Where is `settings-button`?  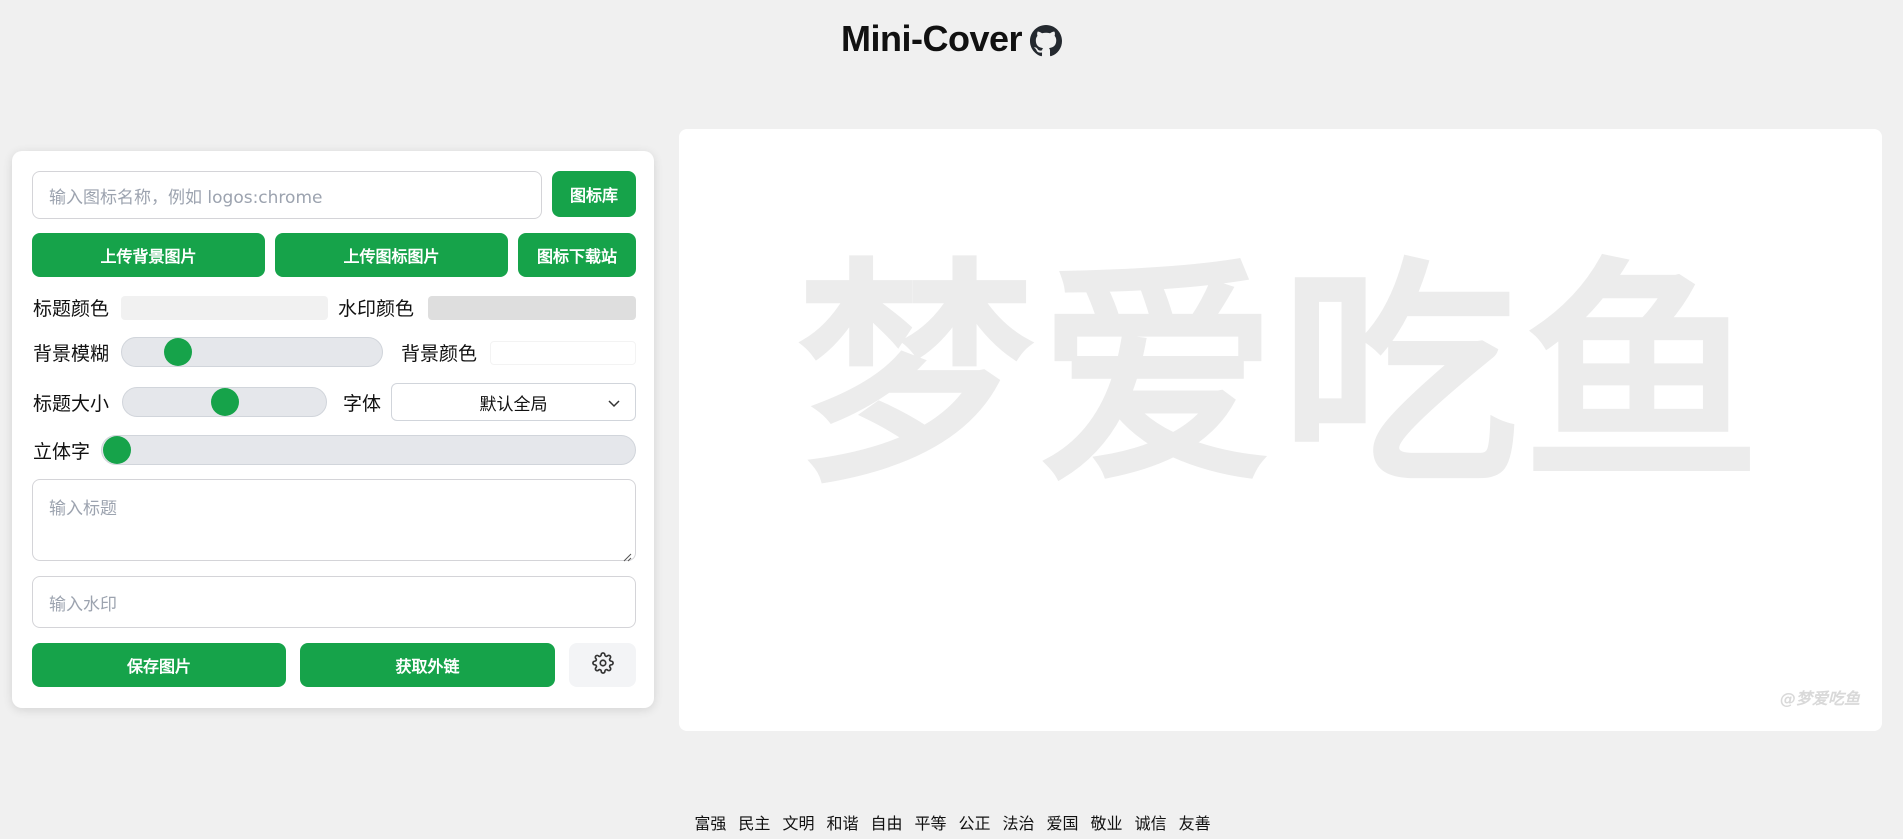
settings-button is located at coordinates (602, 665).